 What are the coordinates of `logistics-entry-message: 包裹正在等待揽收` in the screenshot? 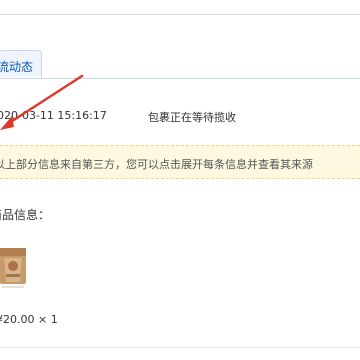 It's located at (192, 117).